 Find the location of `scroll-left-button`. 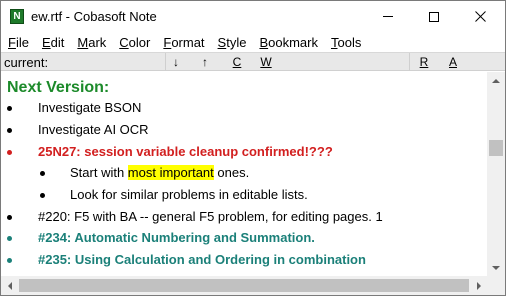

scroll-left-button is located at coordinates (9, 285).